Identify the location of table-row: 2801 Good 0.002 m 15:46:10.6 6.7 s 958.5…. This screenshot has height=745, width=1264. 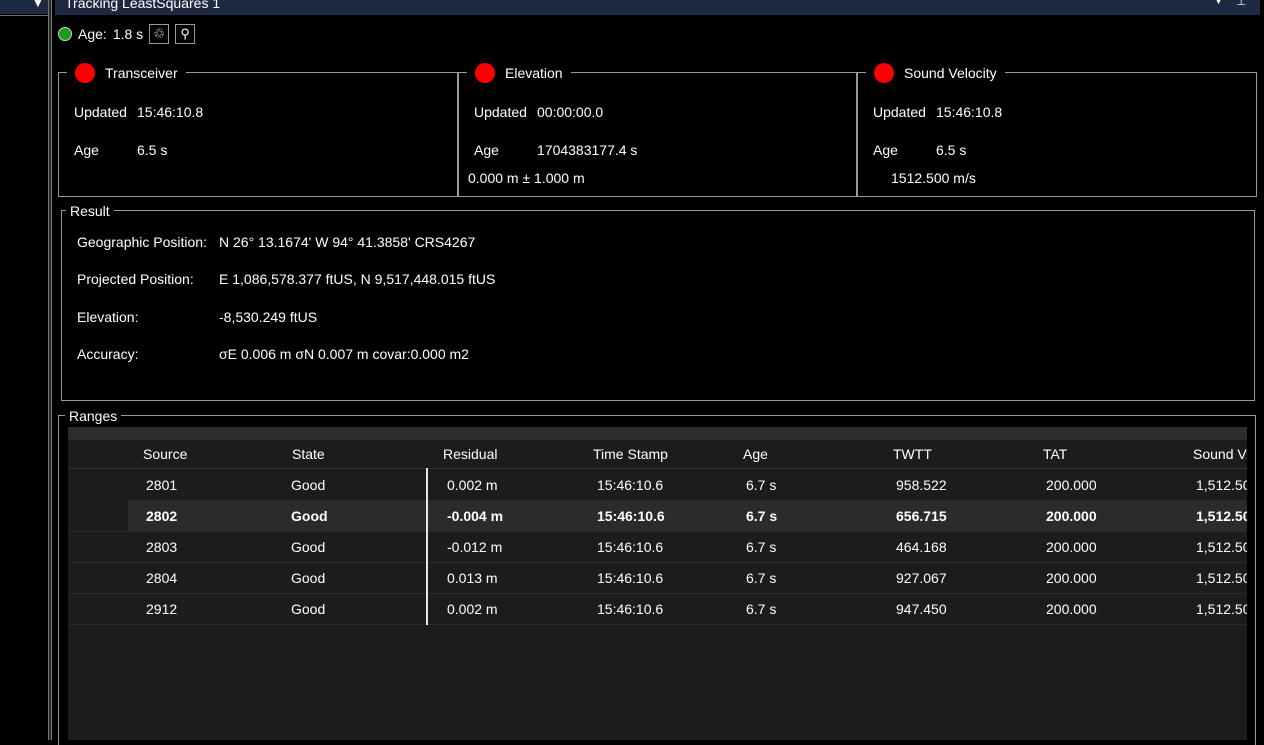
(657, 485).